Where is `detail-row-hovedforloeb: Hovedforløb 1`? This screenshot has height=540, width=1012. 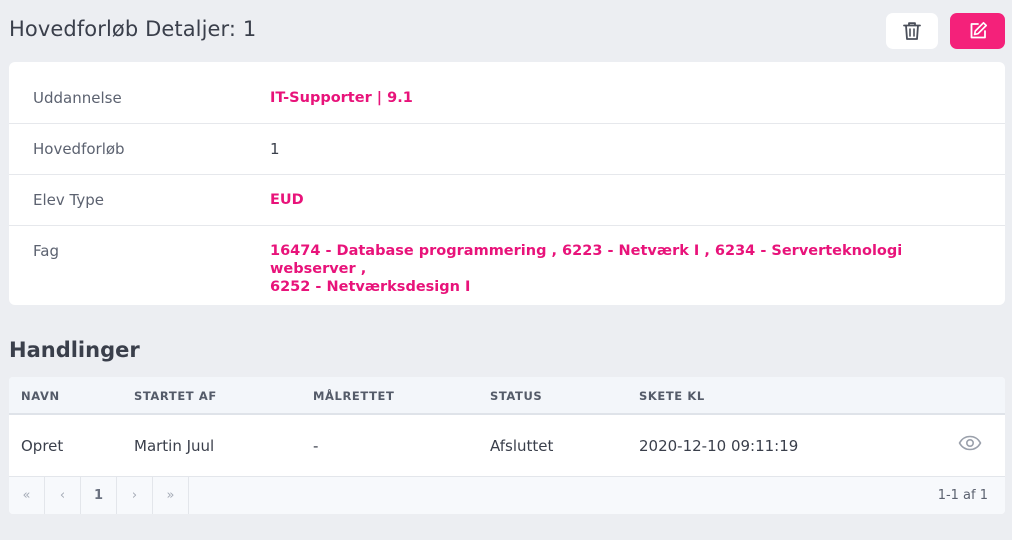
detail-row-hovedforloeb: Hovedforløb 1 is located at coordinates (507, 149).